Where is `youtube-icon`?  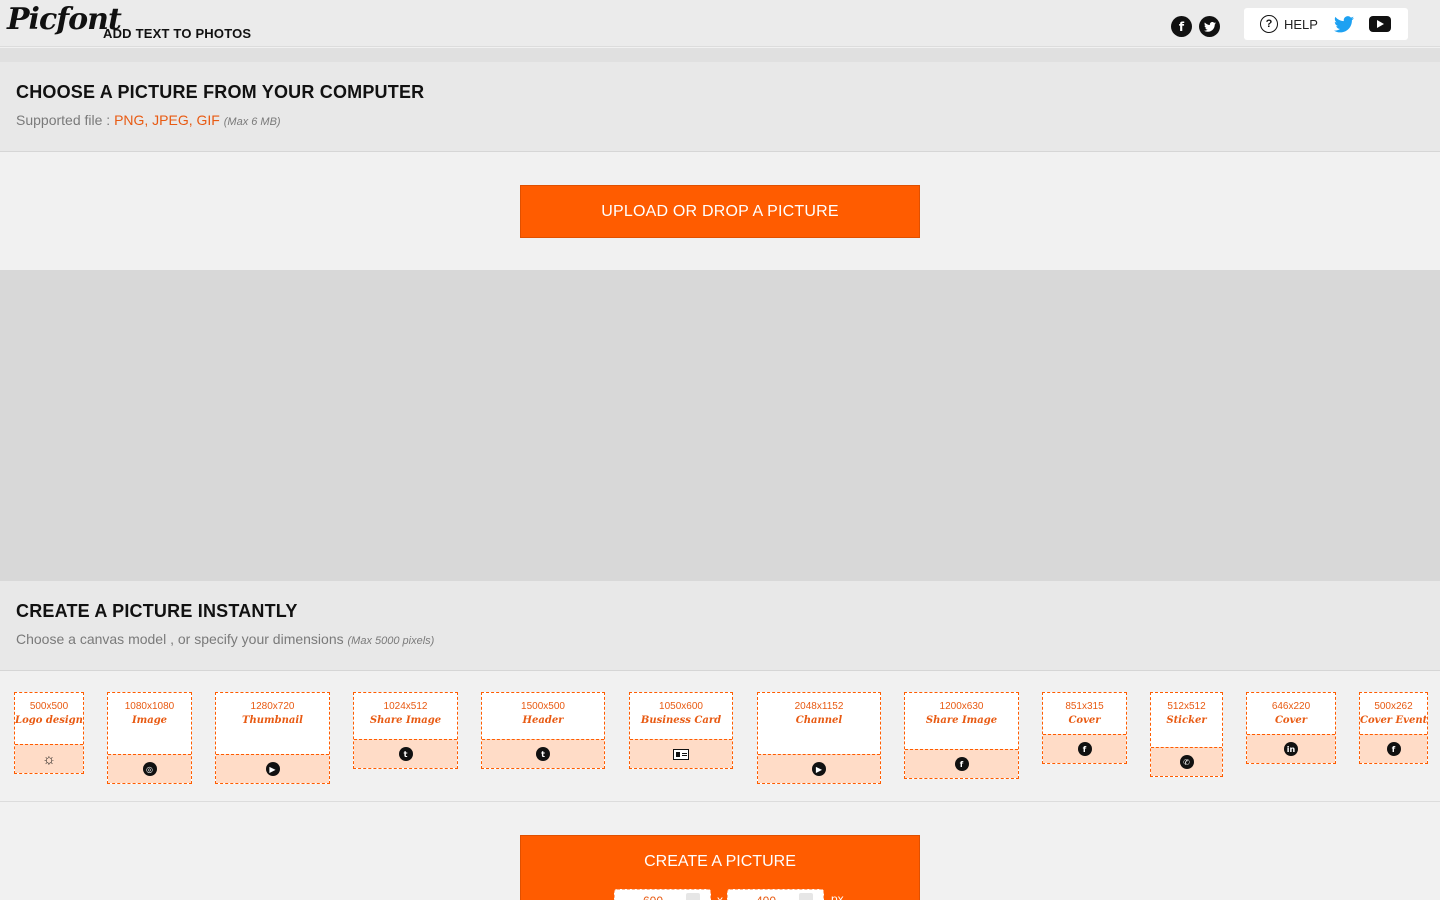
youtube-icon is located at coordinates (1379, 24).